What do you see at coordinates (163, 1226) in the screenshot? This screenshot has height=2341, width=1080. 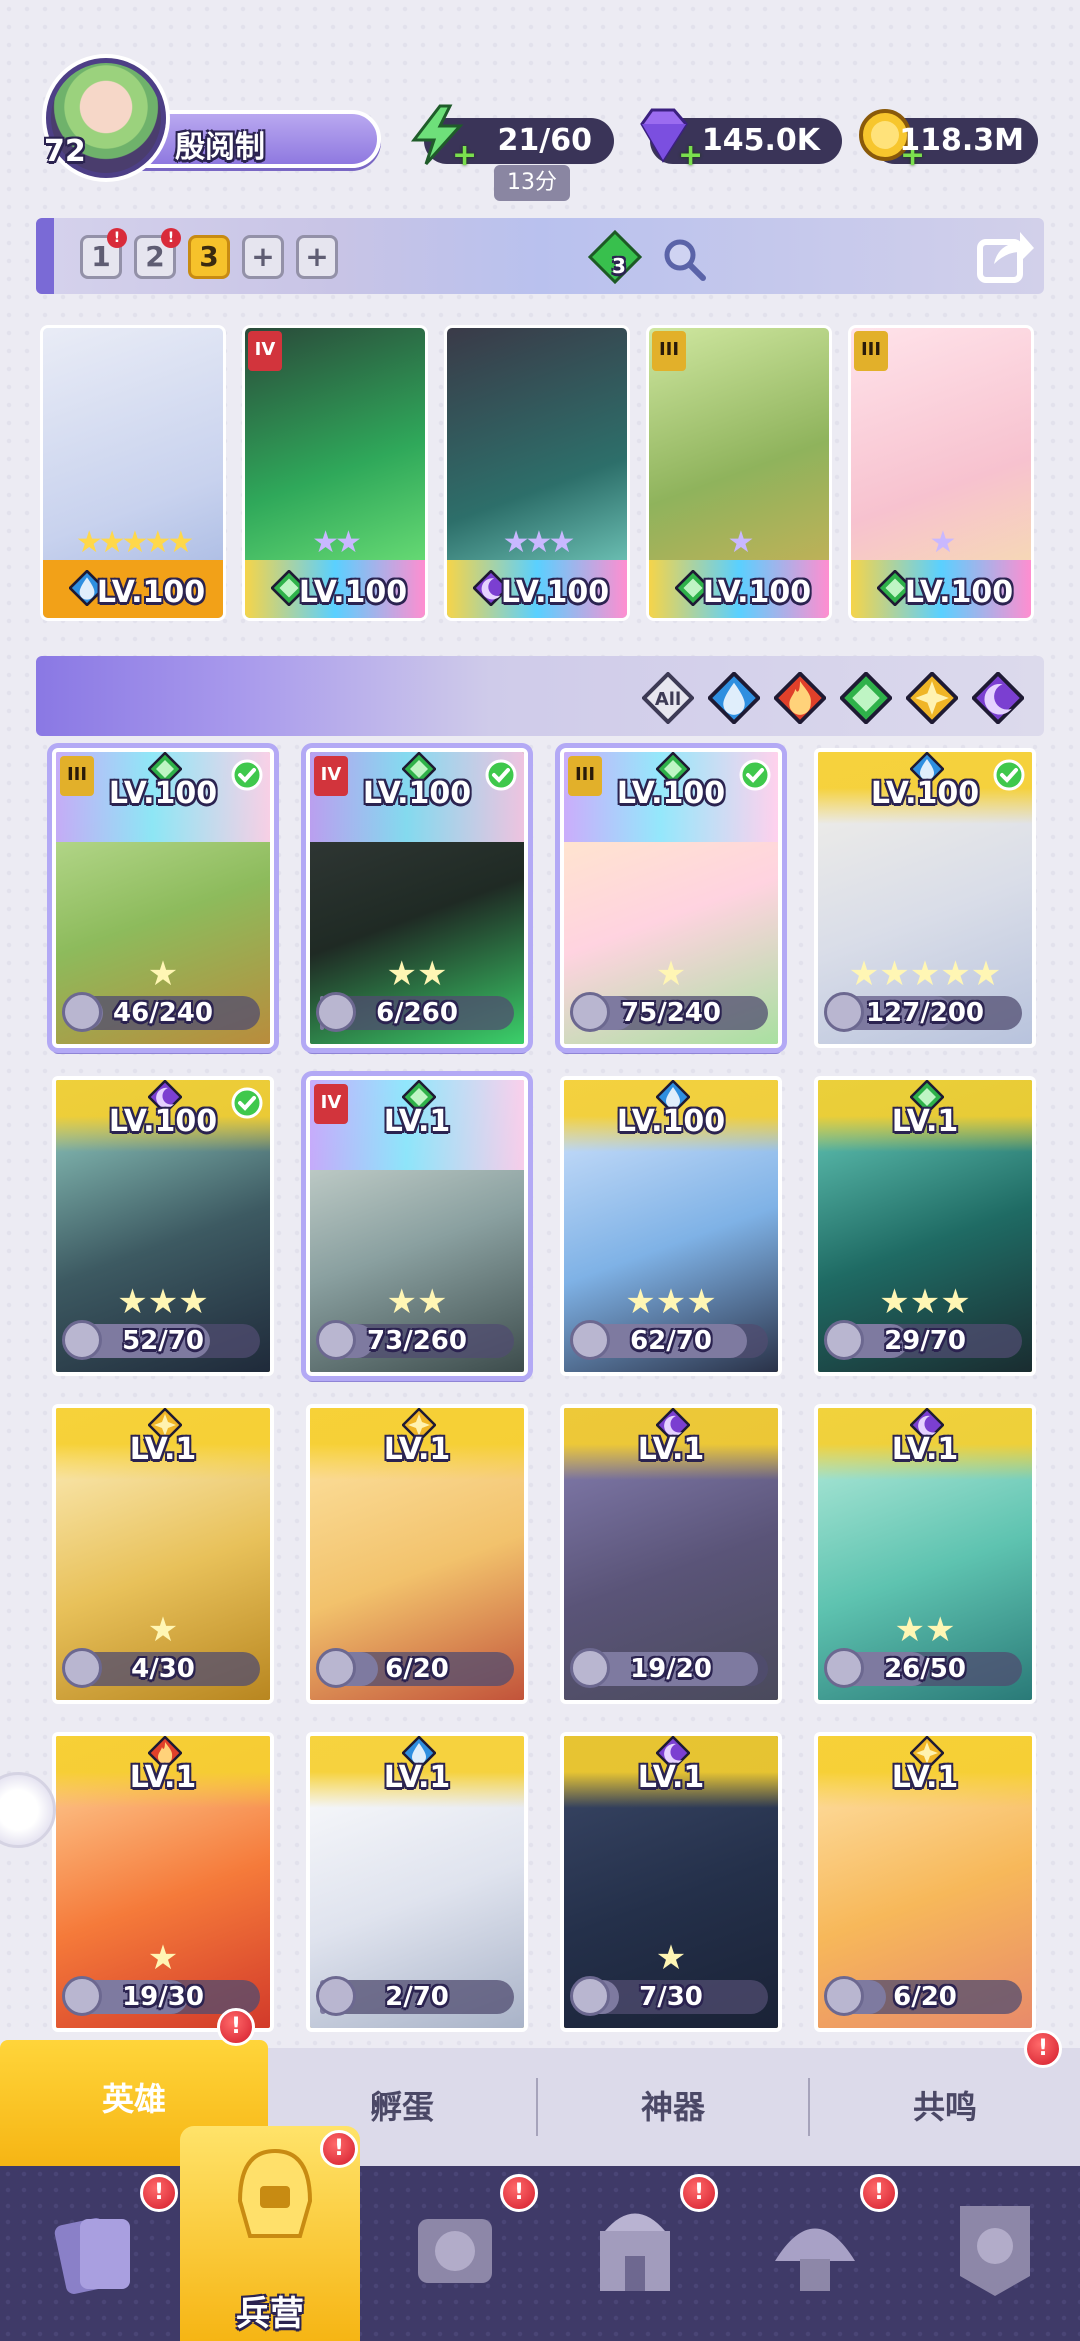 I see `hero-card: LV.100 ★★★ 52/70` at bounding box center [163, 1226].